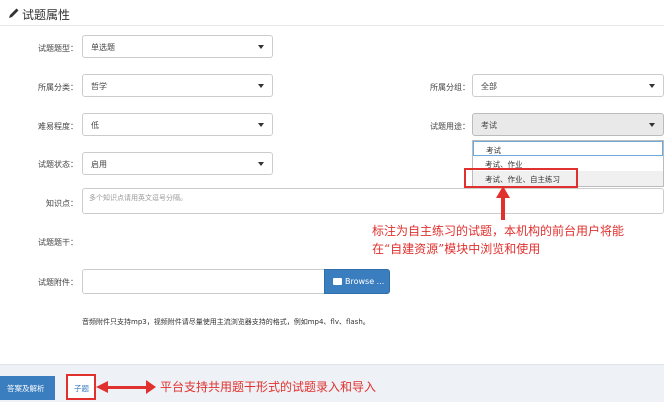  I want to click on knowledge-input: 多个知识点请用英文逗号分隔。, so click(373, 201).